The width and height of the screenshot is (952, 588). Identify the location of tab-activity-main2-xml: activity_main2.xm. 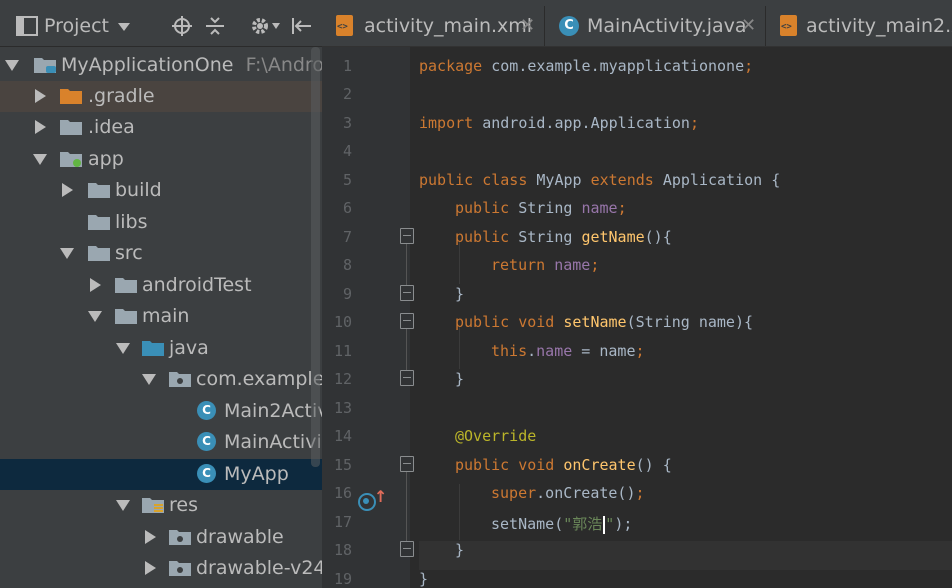
(859, 26).